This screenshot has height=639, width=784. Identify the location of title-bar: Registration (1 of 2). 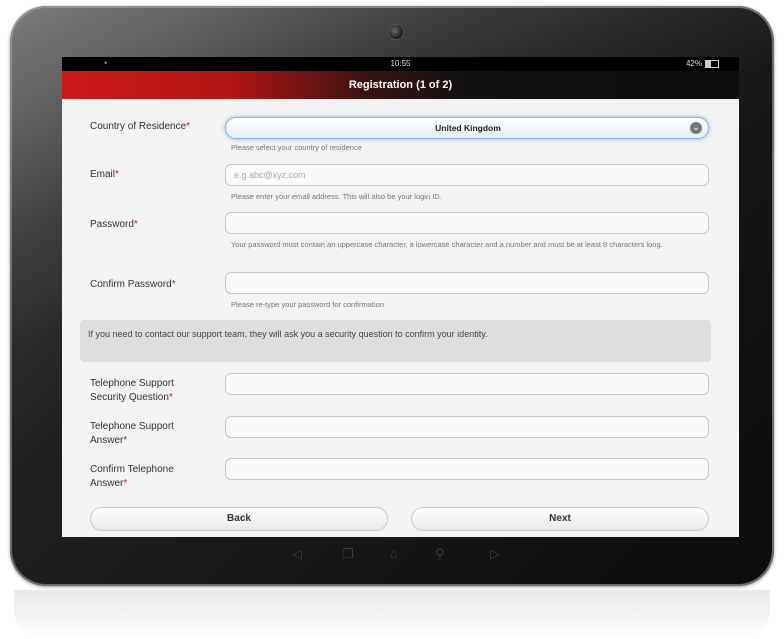
(400, 85).